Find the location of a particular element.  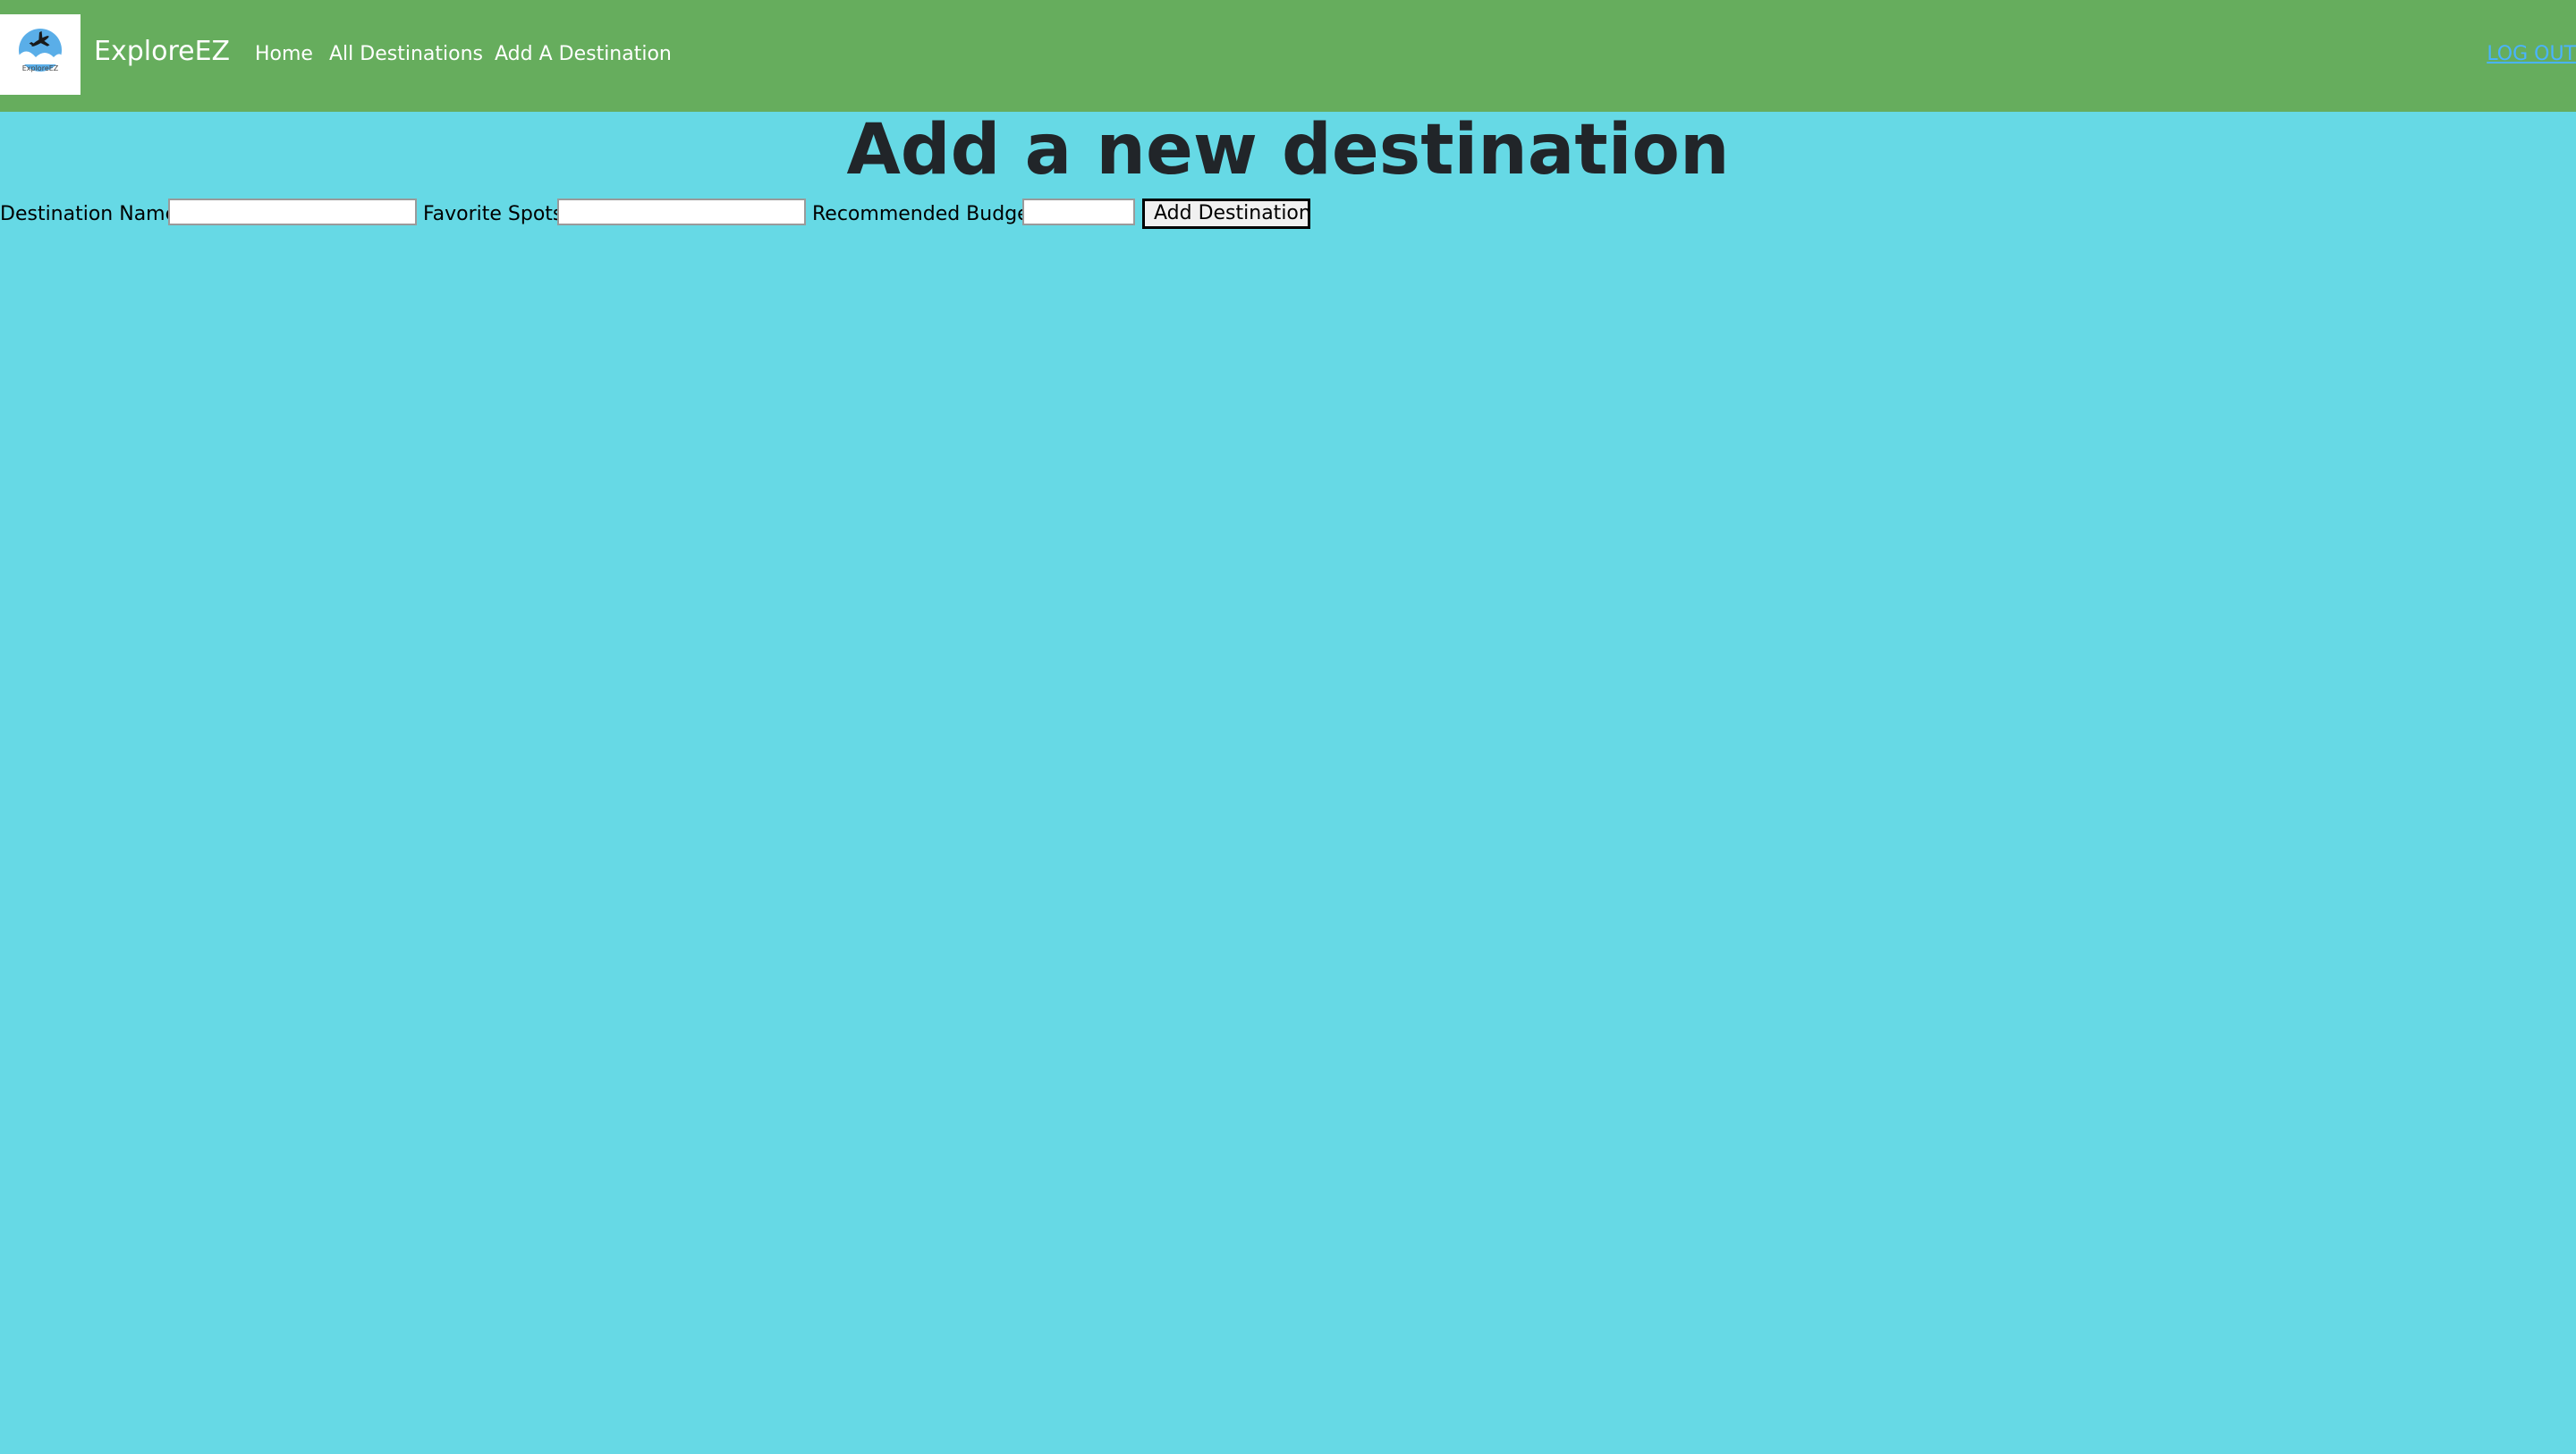

recommended-budget-input is located at coordinates (1078, 212).